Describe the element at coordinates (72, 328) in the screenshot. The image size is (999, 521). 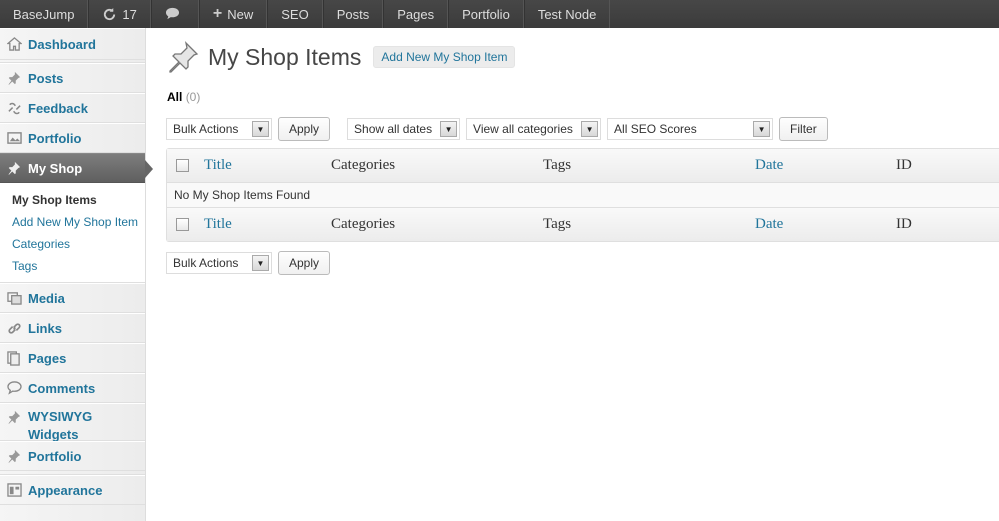
I see `menu-links: Links` at that location.